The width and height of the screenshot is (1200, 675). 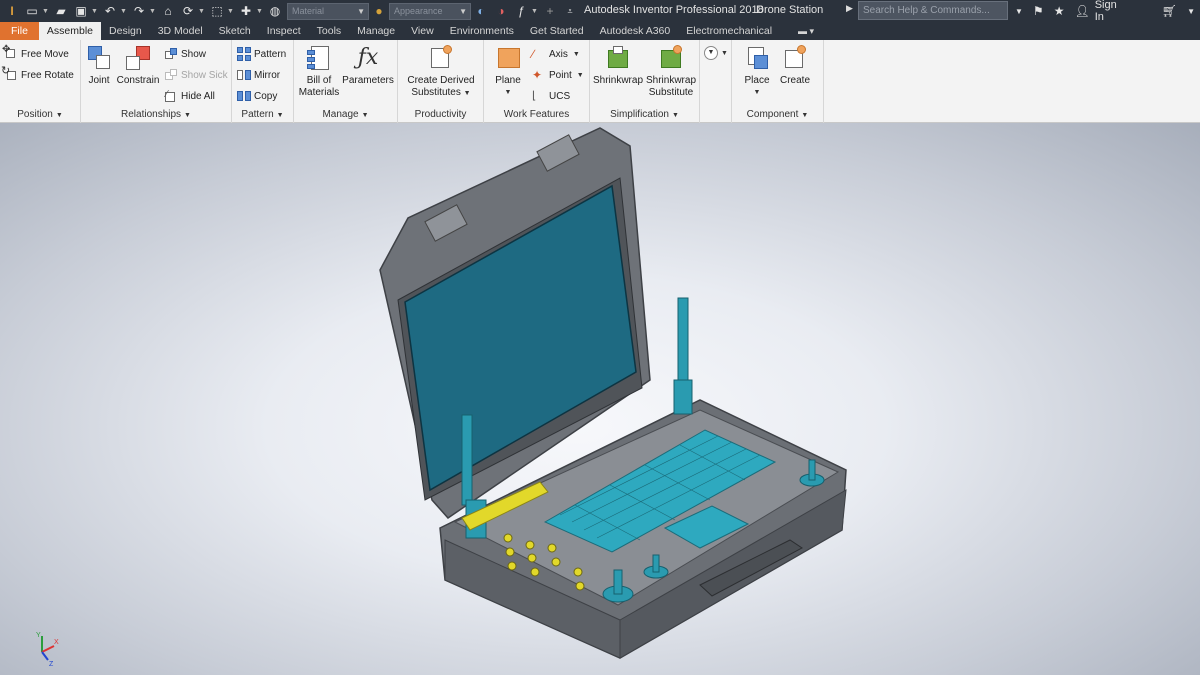 I want to click on show-sick-button: Show Sick, so click(x=196, y=75).